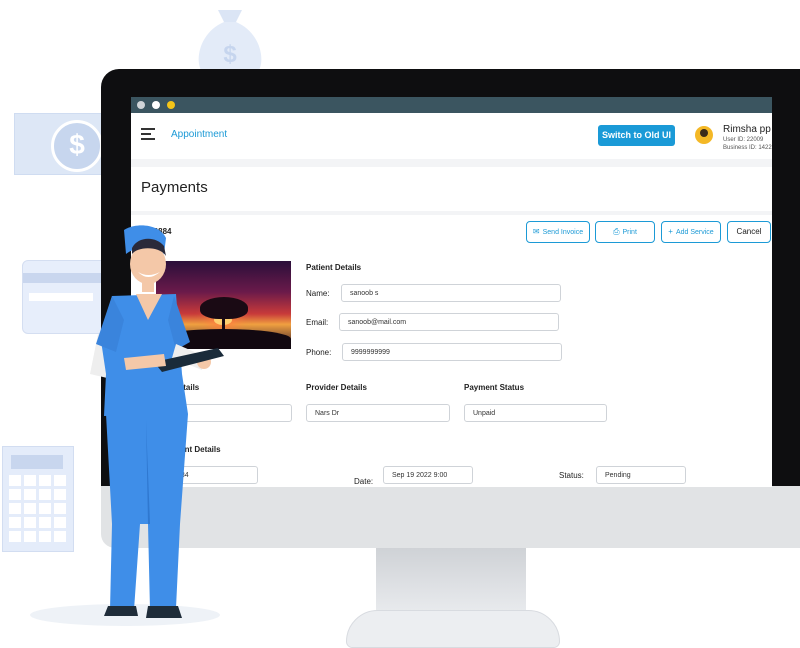 This screenshot has height=648, width=800. I want to click on calculator-icon, so click(38, 499).